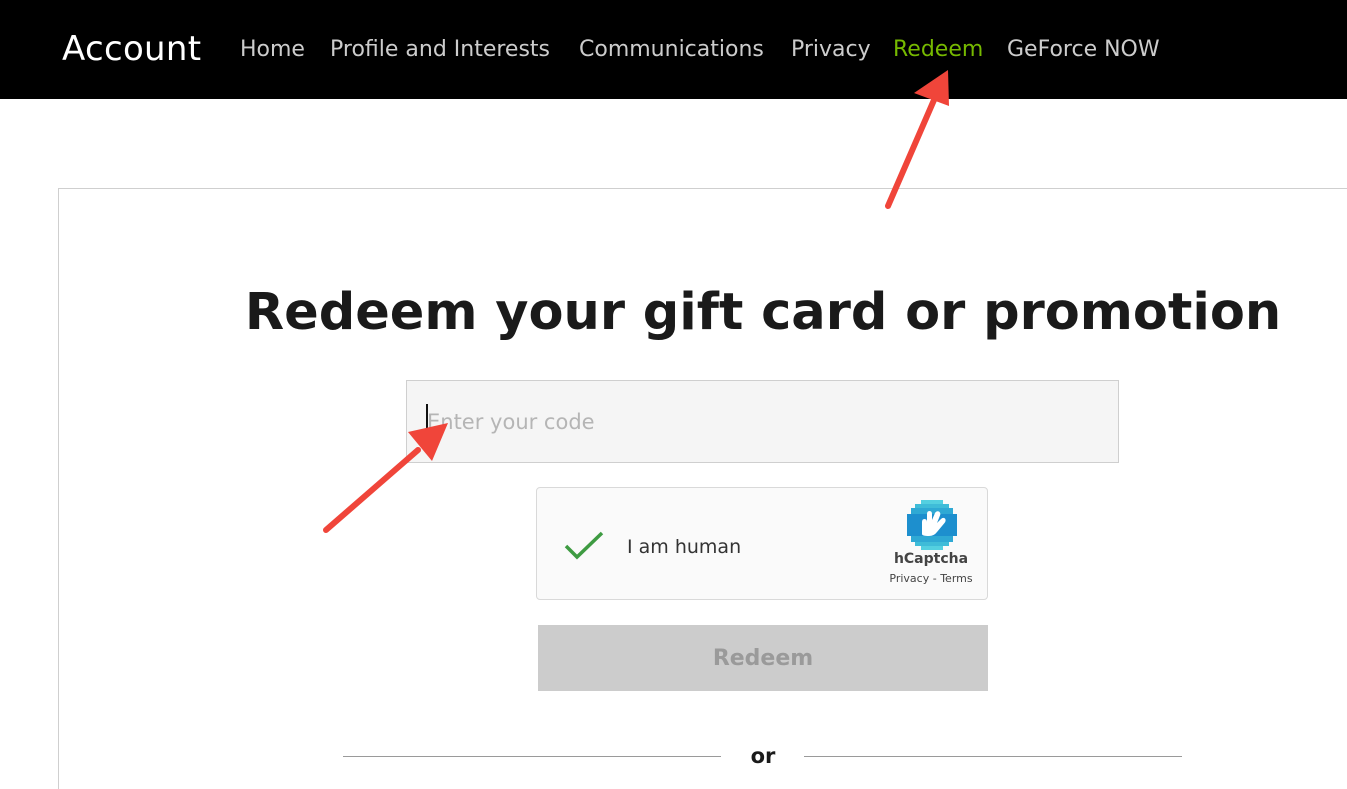 This screenshot has width=1347, height=789. Describe the element at coordinates (584, 546) in the screenshot. I see `check-icon` at that location.